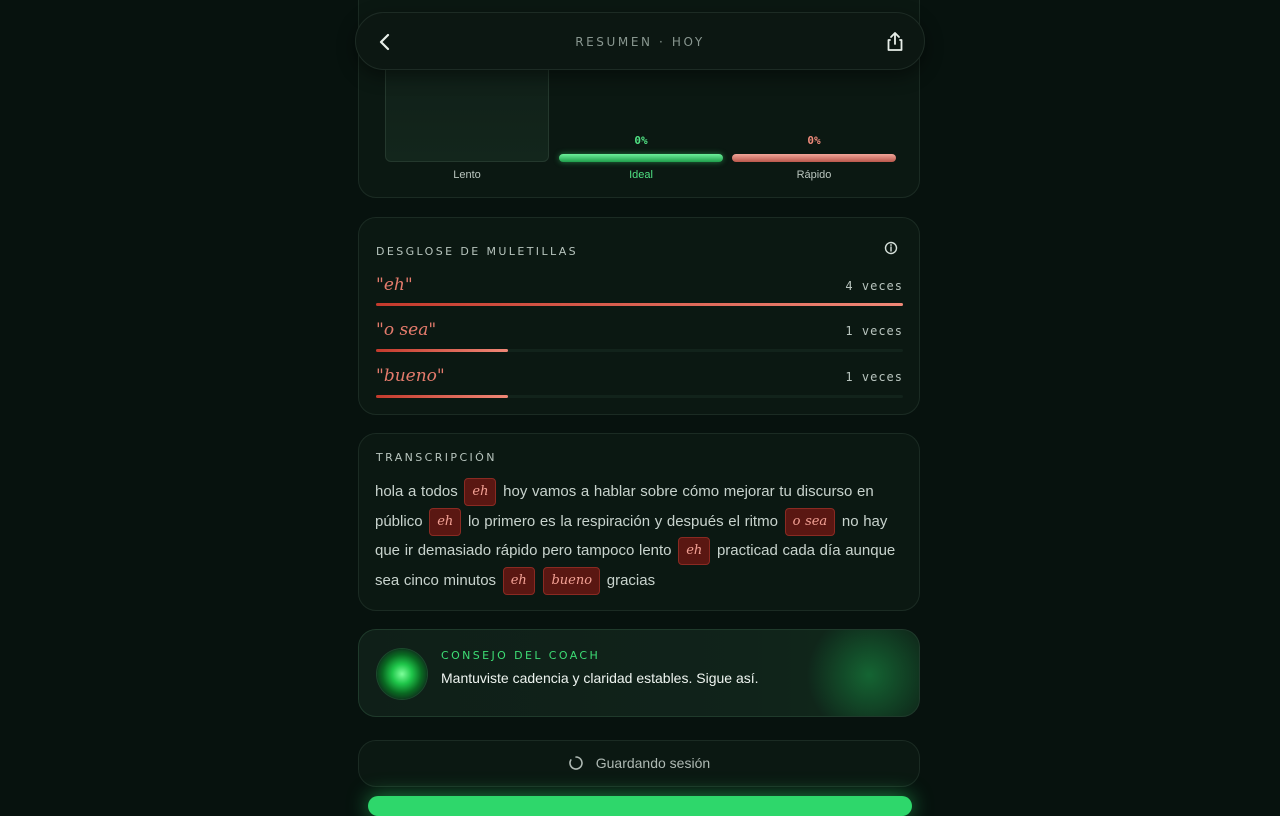 This screenshot has width=1280, height=816. What do you see at coordinates (639, 386) in the screenshot?
I see `filler-row-bueno: "bueno" 1 veces` at bounding box center [639, 386].